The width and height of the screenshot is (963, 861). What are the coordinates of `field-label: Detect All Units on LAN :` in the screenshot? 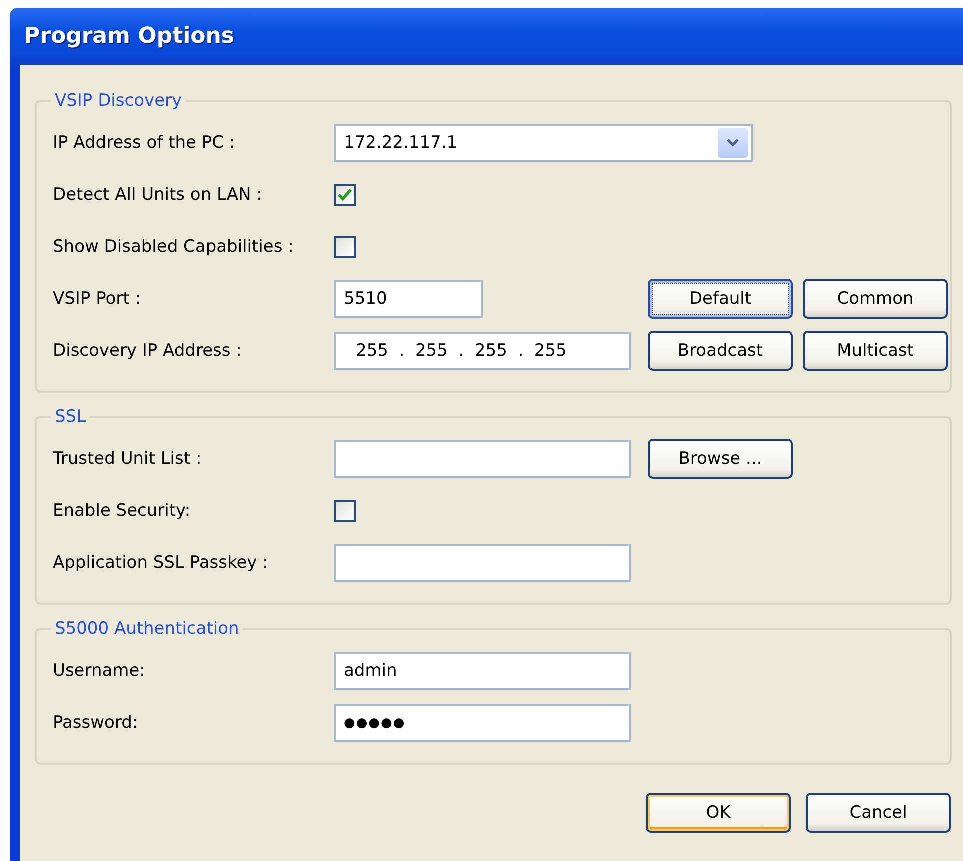 It's located at (158, 195).